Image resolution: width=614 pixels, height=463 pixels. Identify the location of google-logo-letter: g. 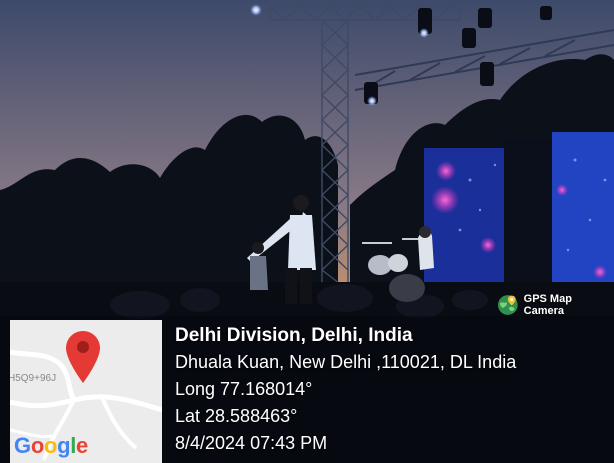
(64, 445).